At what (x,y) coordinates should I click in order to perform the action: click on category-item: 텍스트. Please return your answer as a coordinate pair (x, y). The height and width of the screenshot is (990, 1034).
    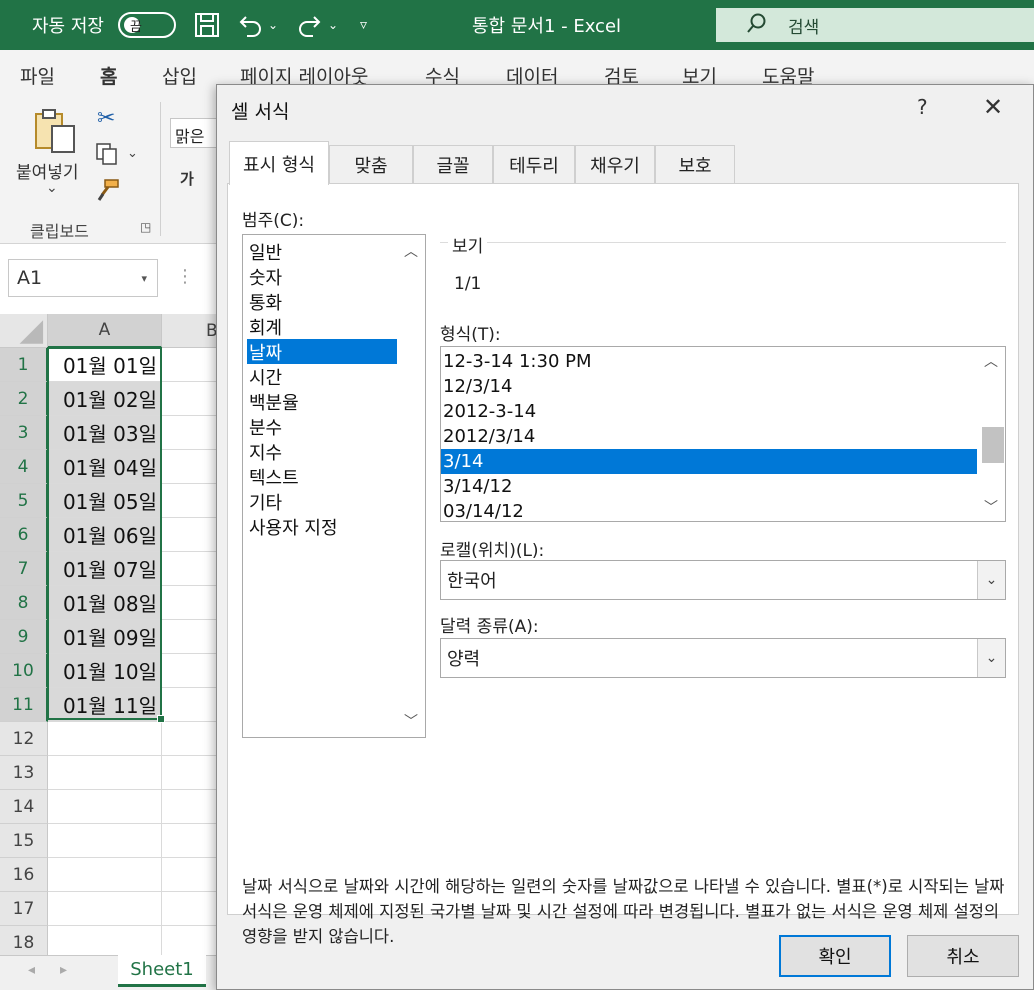
    Looking at the image, I should click on (322, 476).